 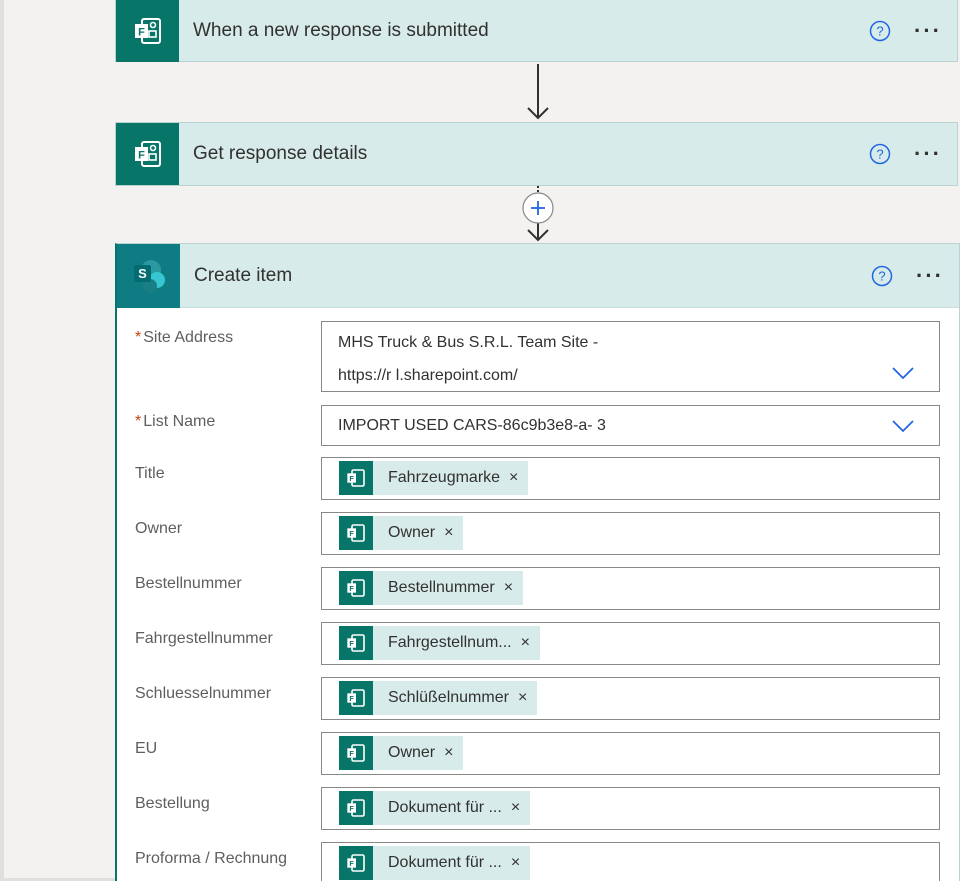 What do you see at coordinates (630, 808) in the screenshot?
I see `bestellung-input: F Dokument für ... ×` at bounding box center [630, 808].